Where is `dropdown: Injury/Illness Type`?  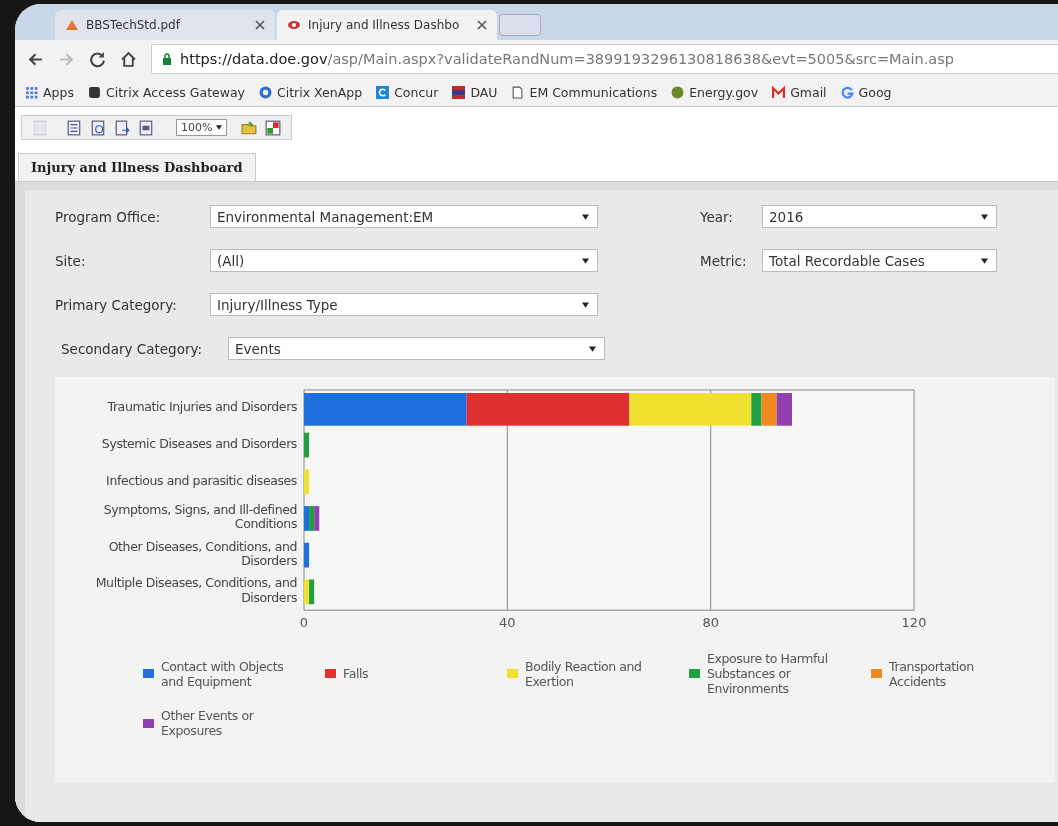
dropdown: Injury/Illness Type is located at coordinates (404, 304).